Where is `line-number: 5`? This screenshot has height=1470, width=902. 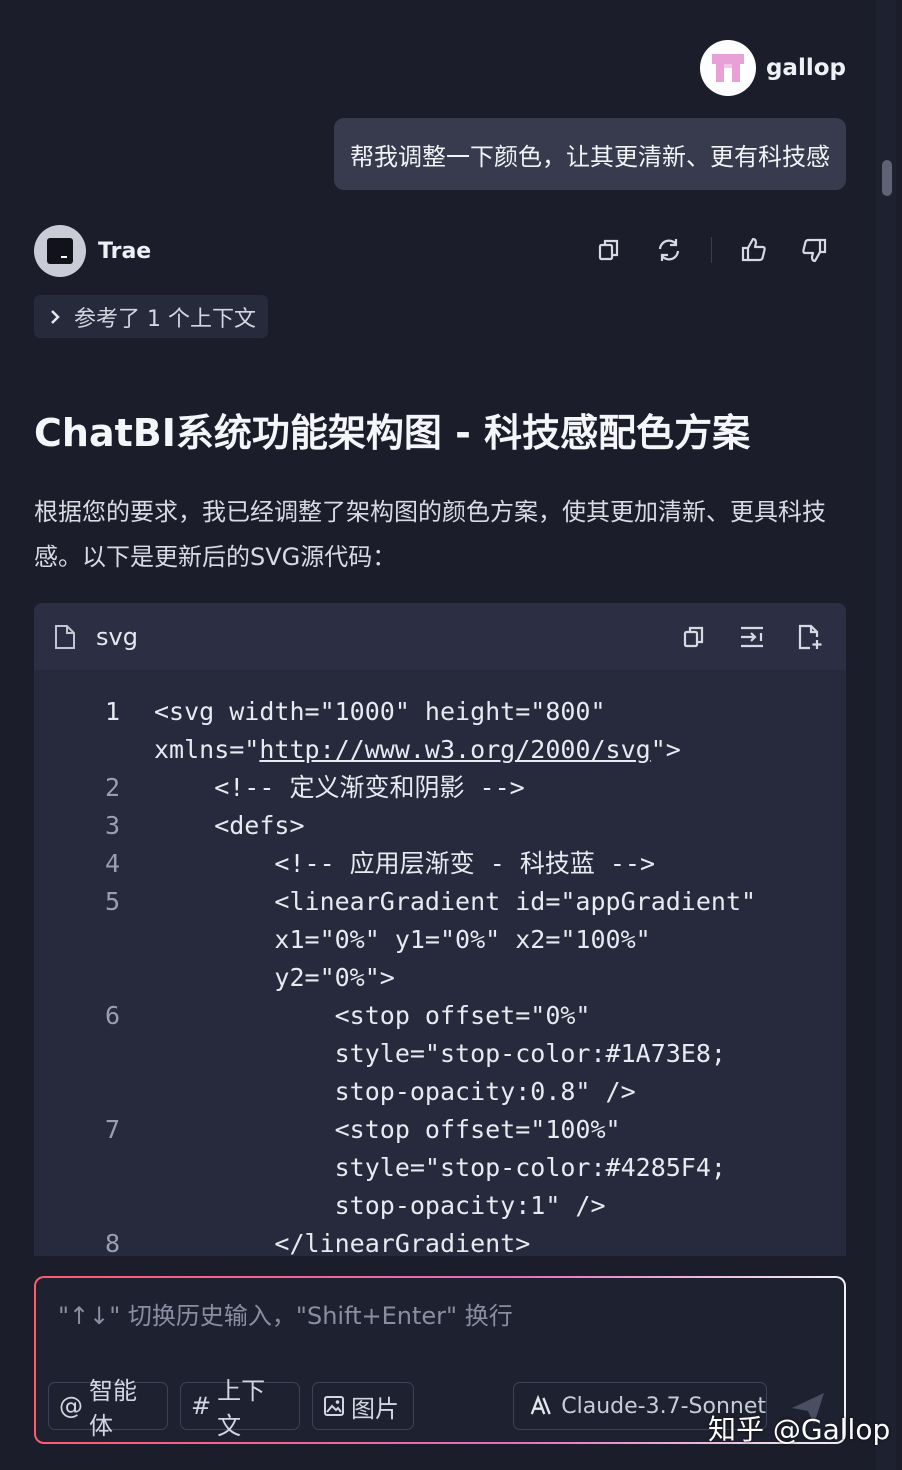
line-number: 5 is located at coordinates (112, 901).